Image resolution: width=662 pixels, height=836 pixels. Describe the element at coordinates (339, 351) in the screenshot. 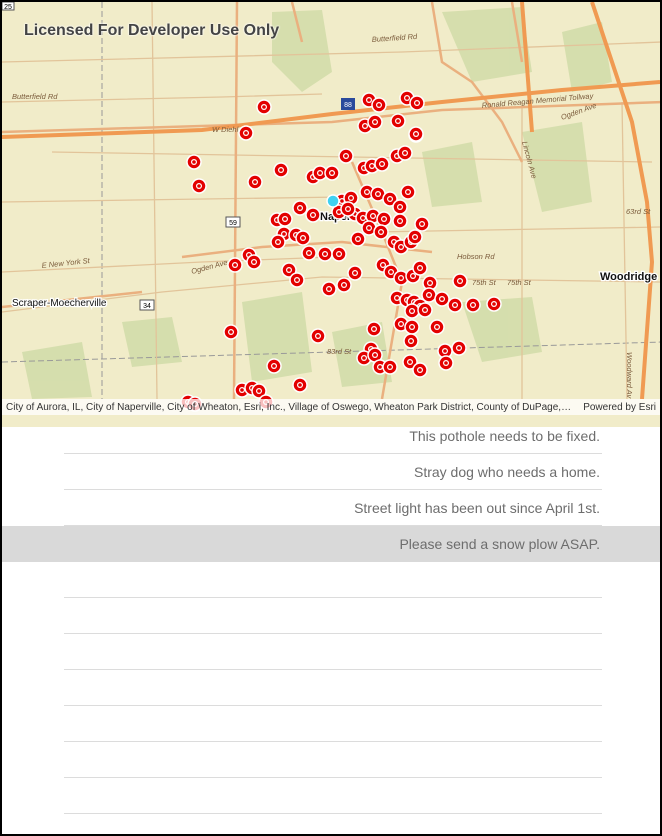

I see `road-label: 83rd St` at that location.